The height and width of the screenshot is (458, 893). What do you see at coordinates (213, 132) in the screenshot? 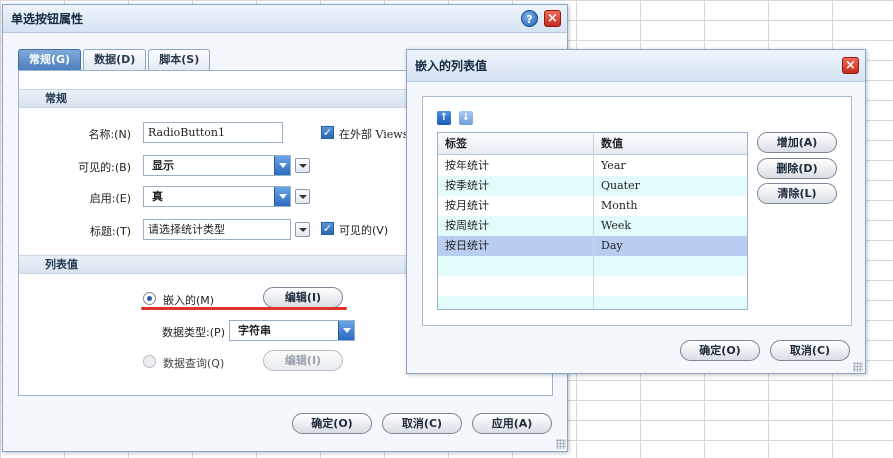
I see `name-input: RadioButton1` at bounding box center [213, 132].